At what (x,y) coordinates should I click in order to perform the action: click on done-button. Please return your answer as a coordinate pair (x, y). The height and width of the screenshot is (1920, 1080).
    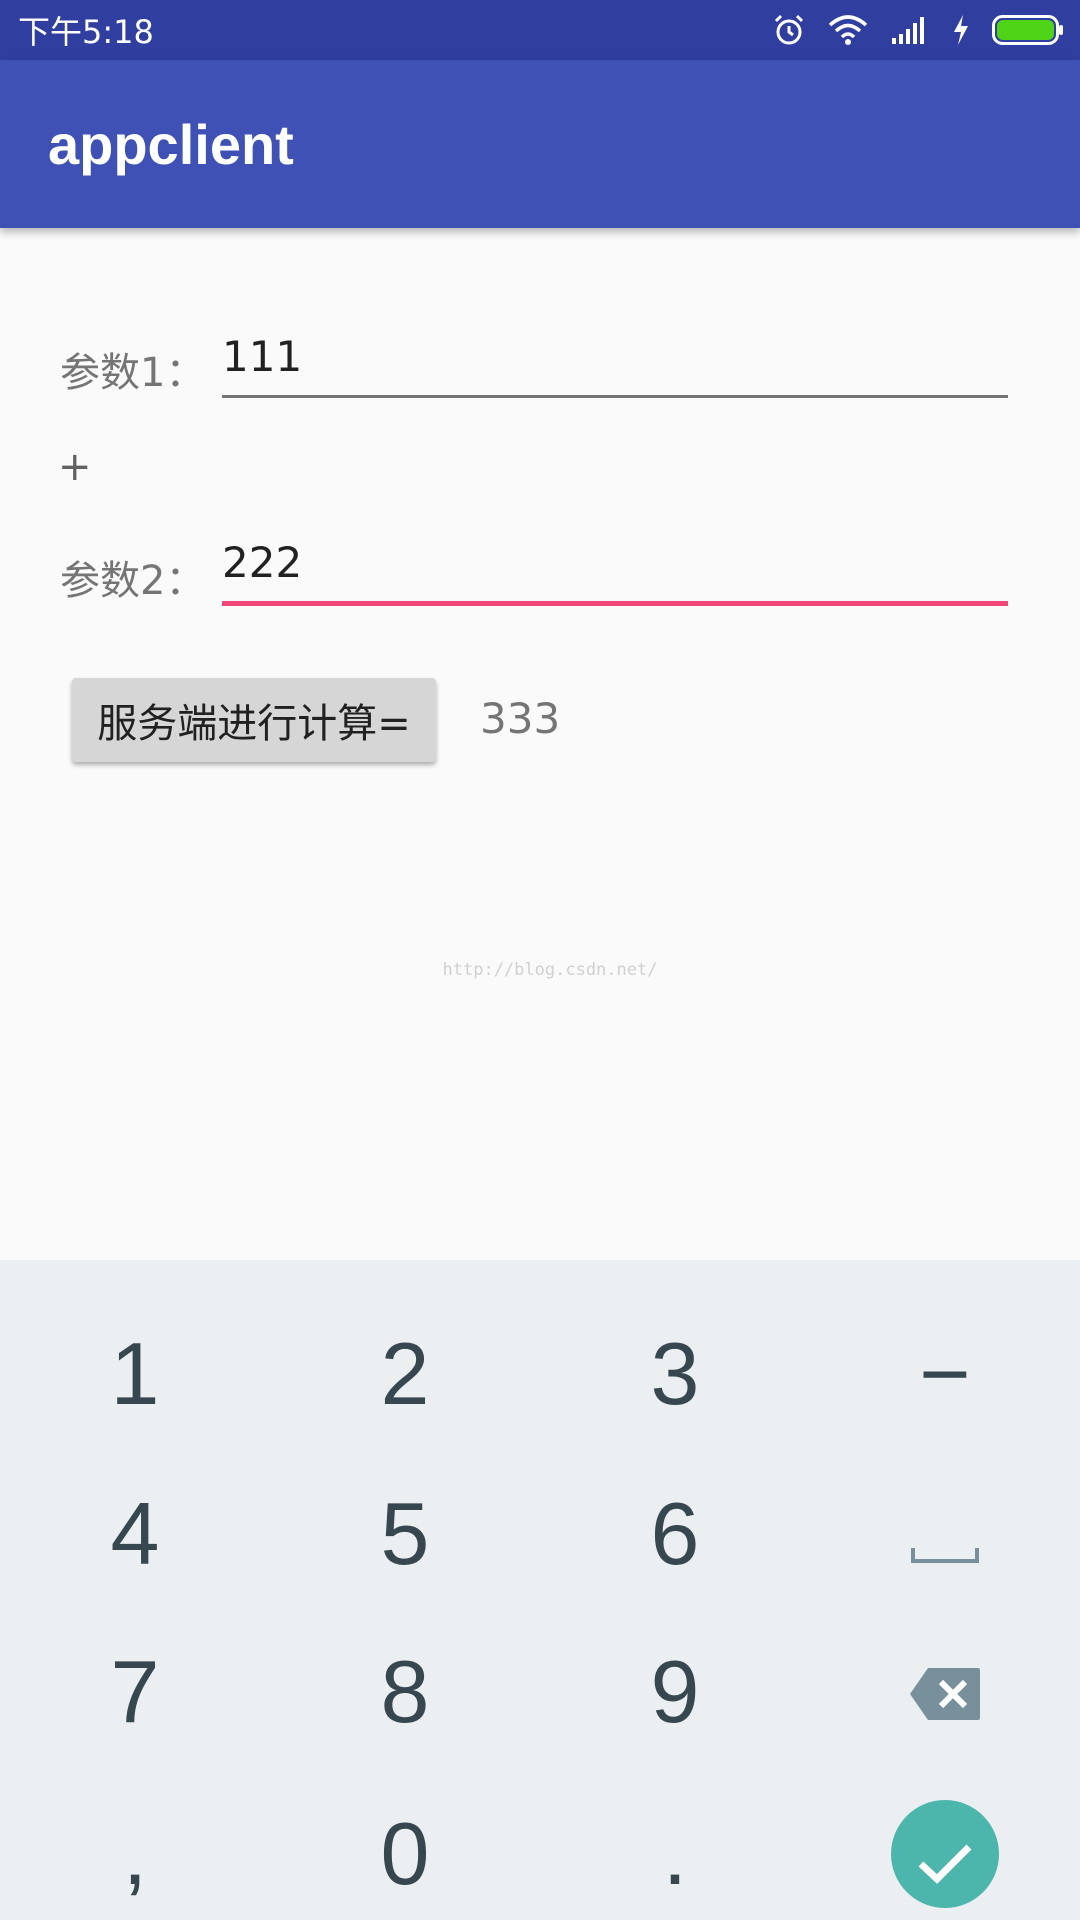
    Looking at the image, I should click on (945, 1854).